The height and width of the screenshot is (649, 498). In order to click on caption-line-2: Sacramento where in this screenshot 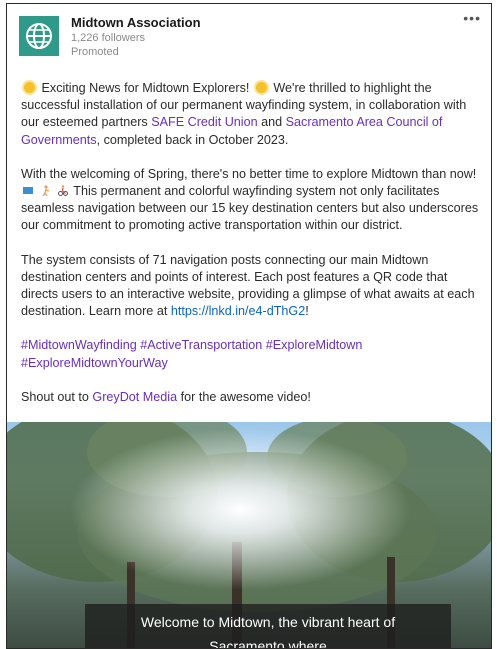, I will do `click(268, 643)`.